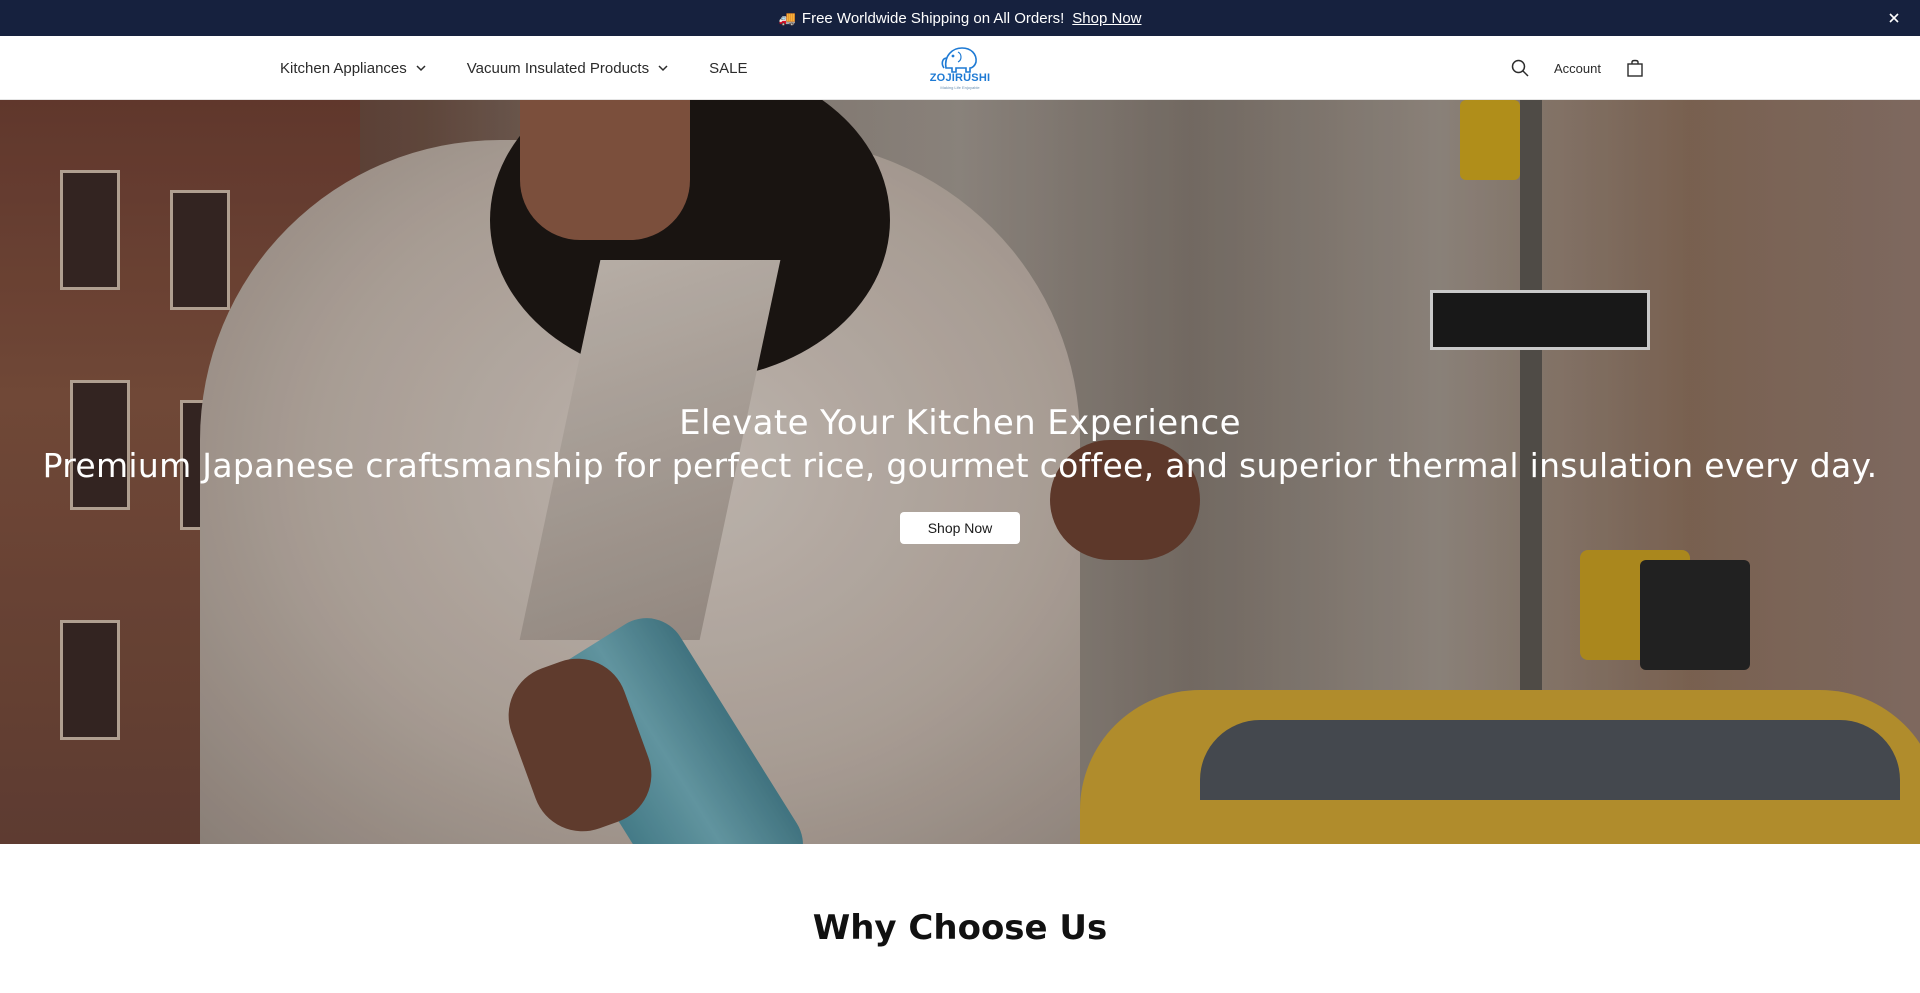 The image size is (1920, 993). I want to click on announcement-text: Free Worldwide Shipping on All Orders!, so click(933, 18).